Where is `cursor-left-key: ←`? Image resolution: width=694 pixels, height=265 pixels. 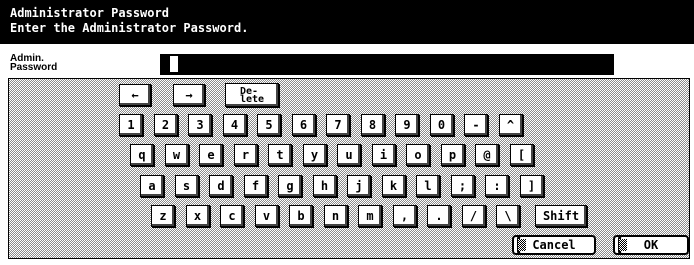 cursor-left-key: ← is located at coordinates (135, 95).